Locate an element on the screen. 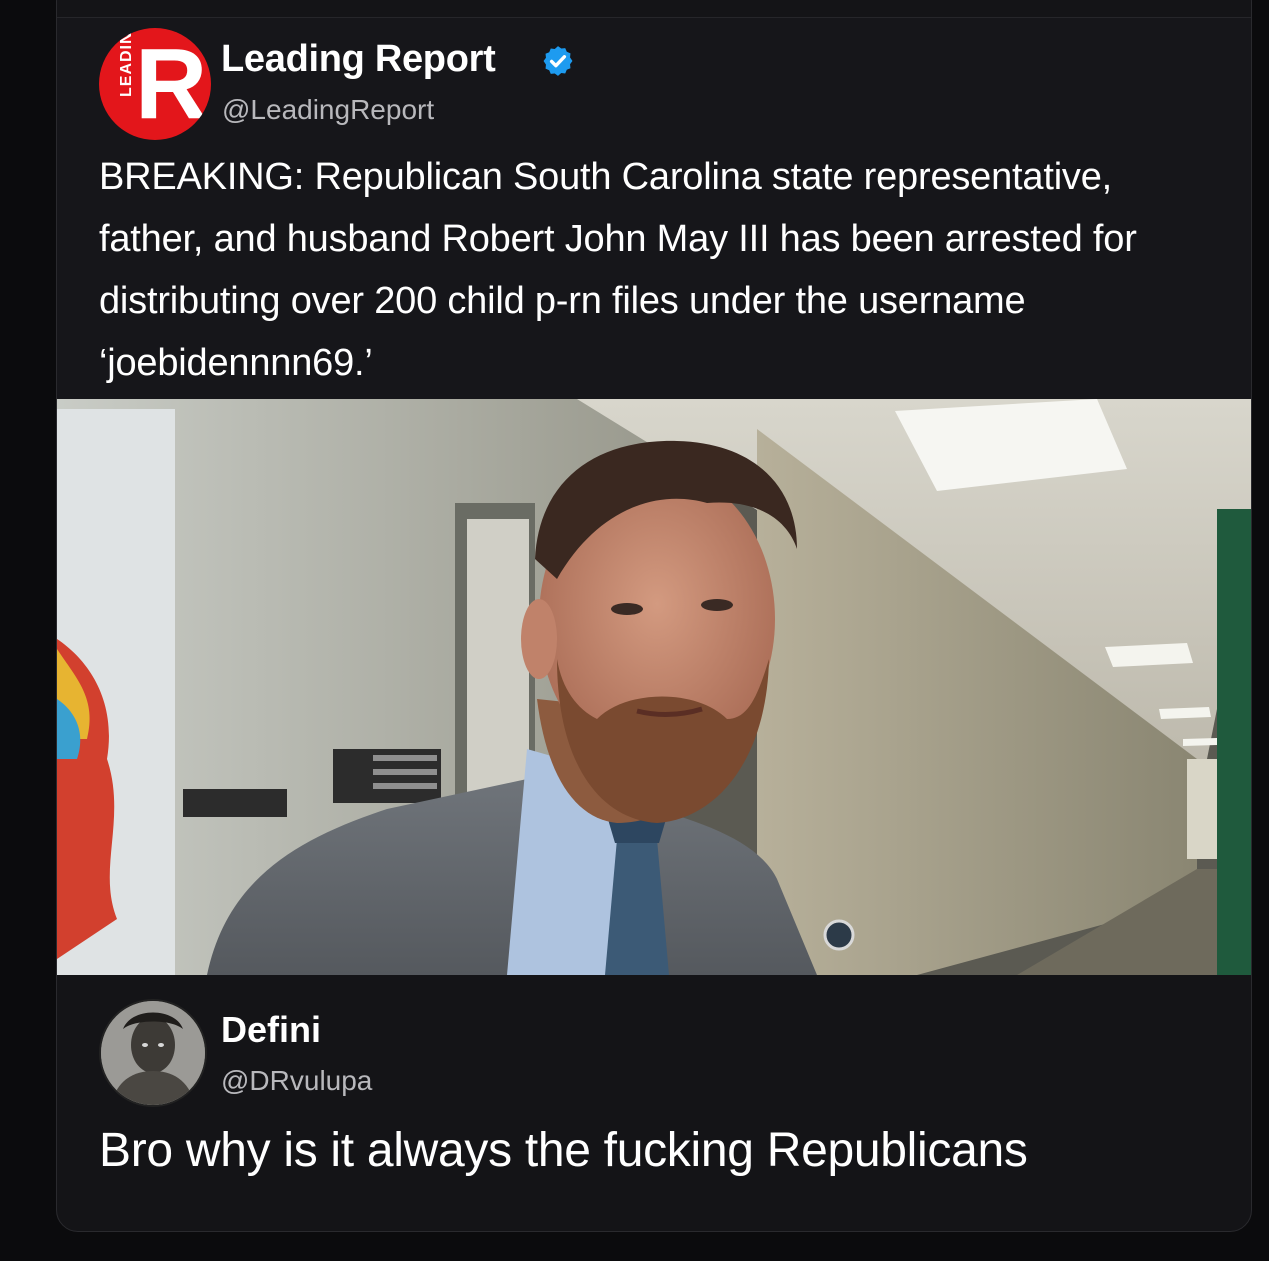 The height and width of the screenshot is (1261, 1269). verified-badge-icon is located at coordinates (558, 61).